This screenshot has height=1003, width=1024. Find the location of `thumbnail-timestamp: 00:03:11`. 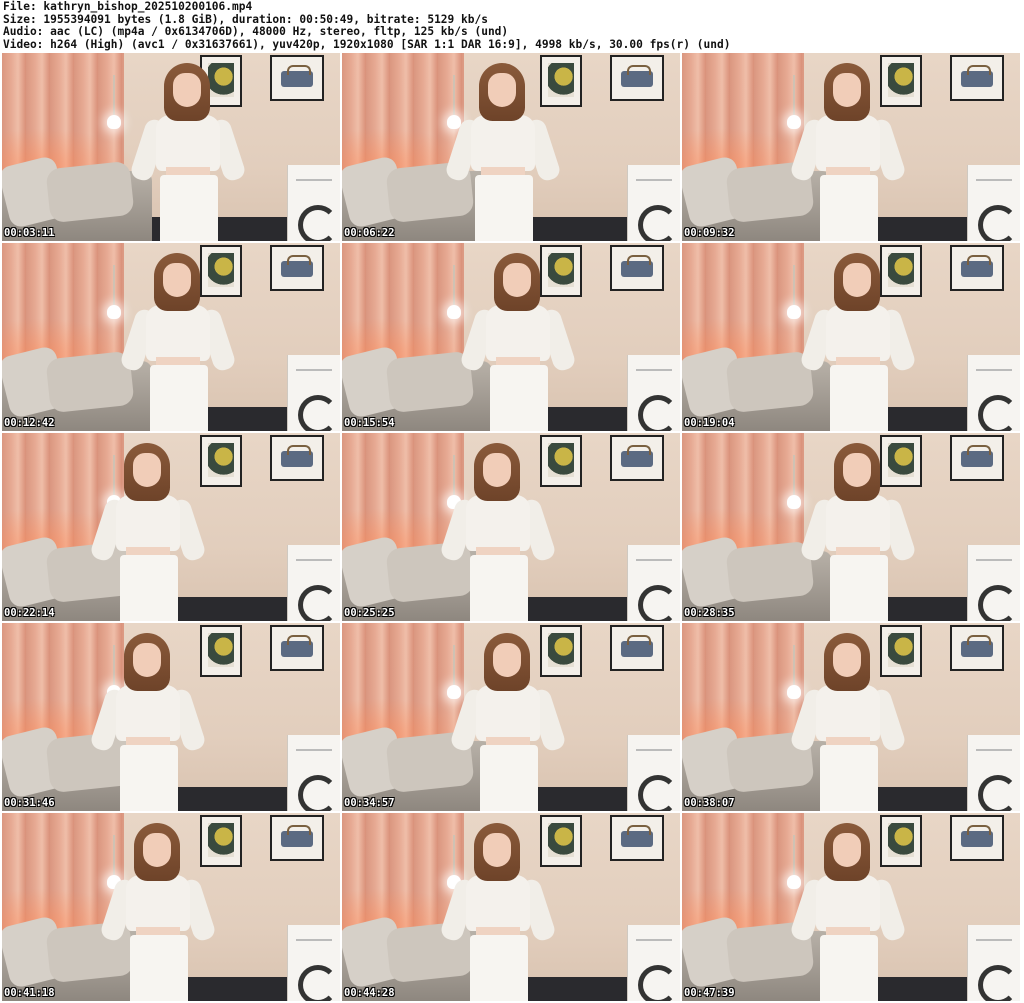

thumbnail-timestamp: 00:03:11 is located at coordinates (29, 233).